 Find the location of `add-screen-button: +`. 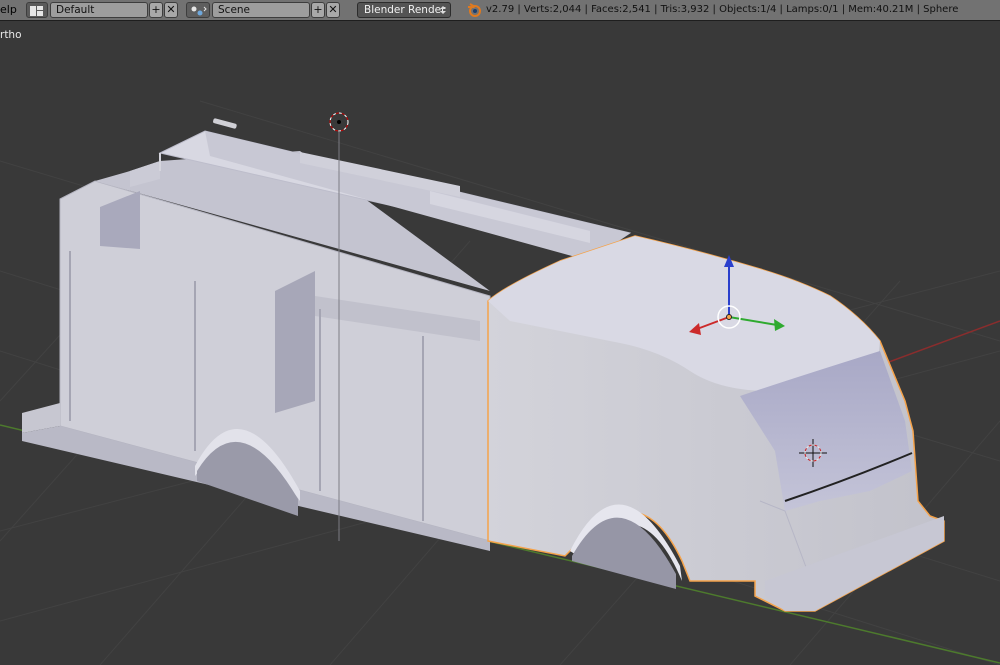

add-screen-button: + is located at coordinates (156, 10).